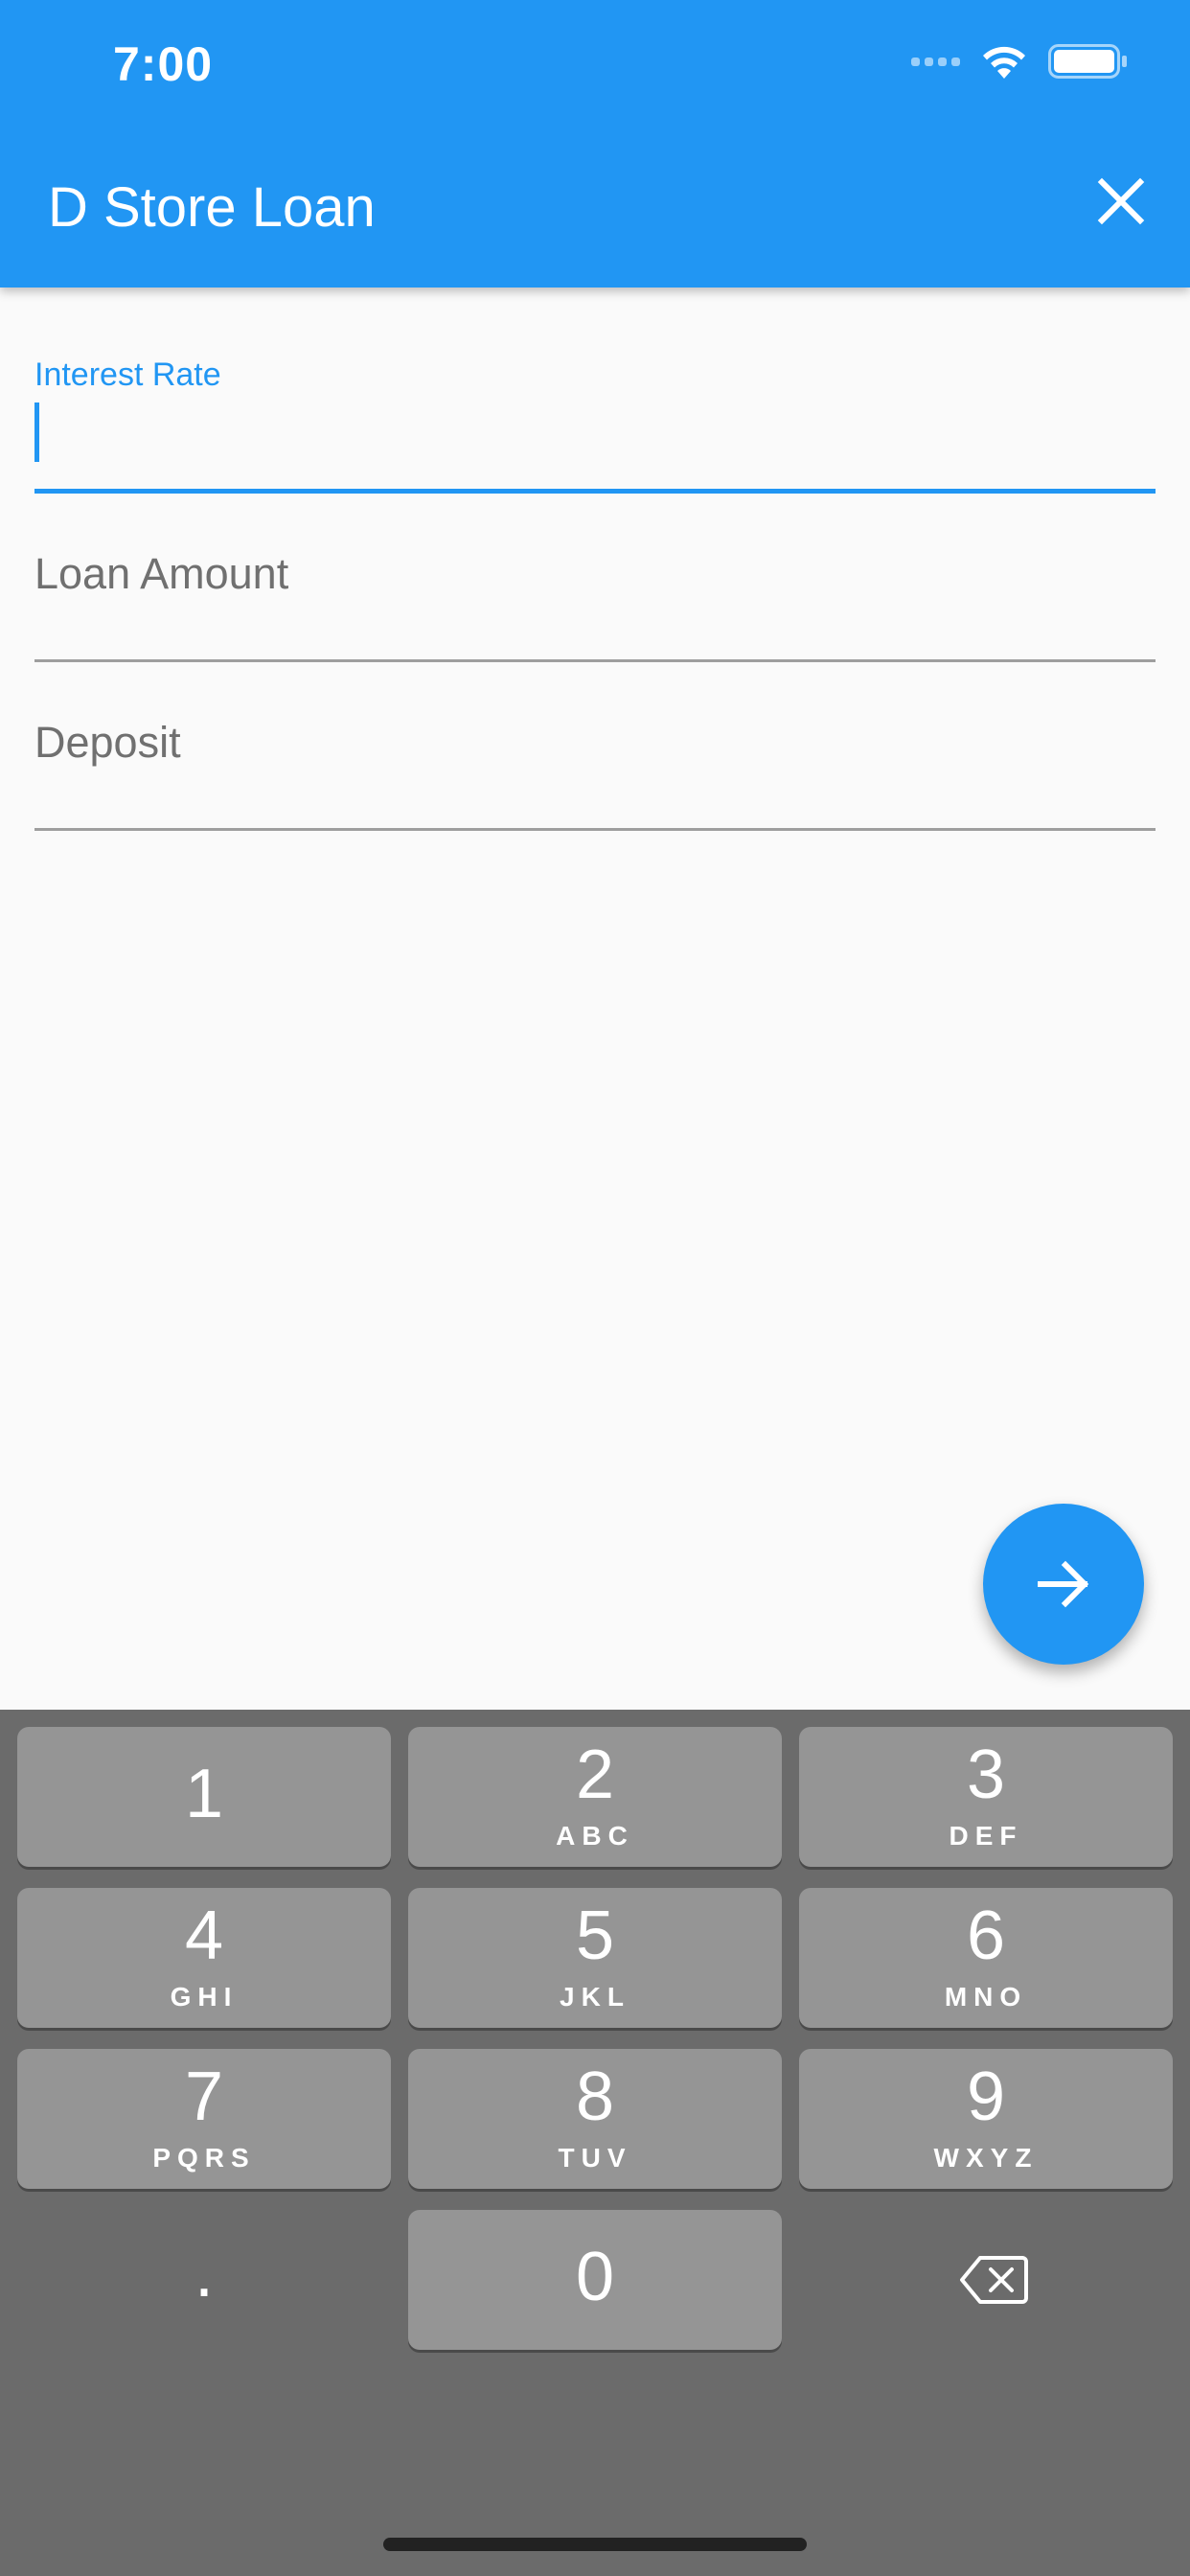 The width and height of the screenshot is (1190, 2576). I want to click on key-1: 1, so click(204, 1797).